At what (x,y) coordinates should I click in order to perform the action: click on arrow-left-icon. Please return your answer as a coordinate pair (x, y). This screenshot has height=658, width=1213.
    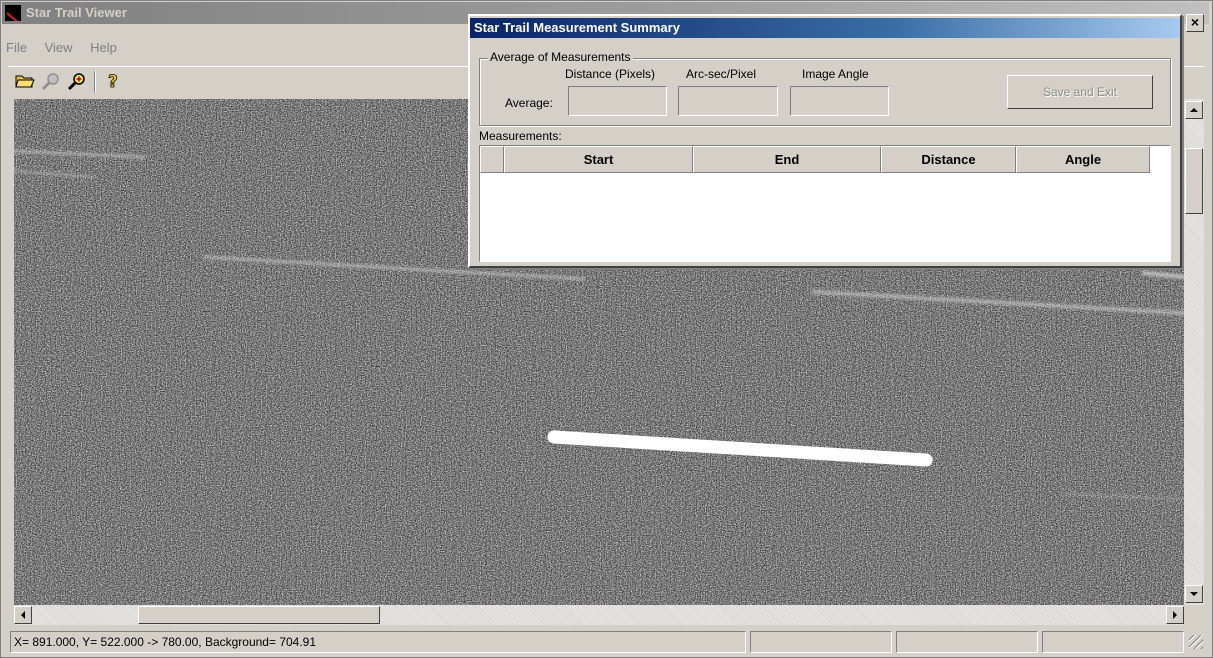
    Looking at the image, I should click on (23, 615).